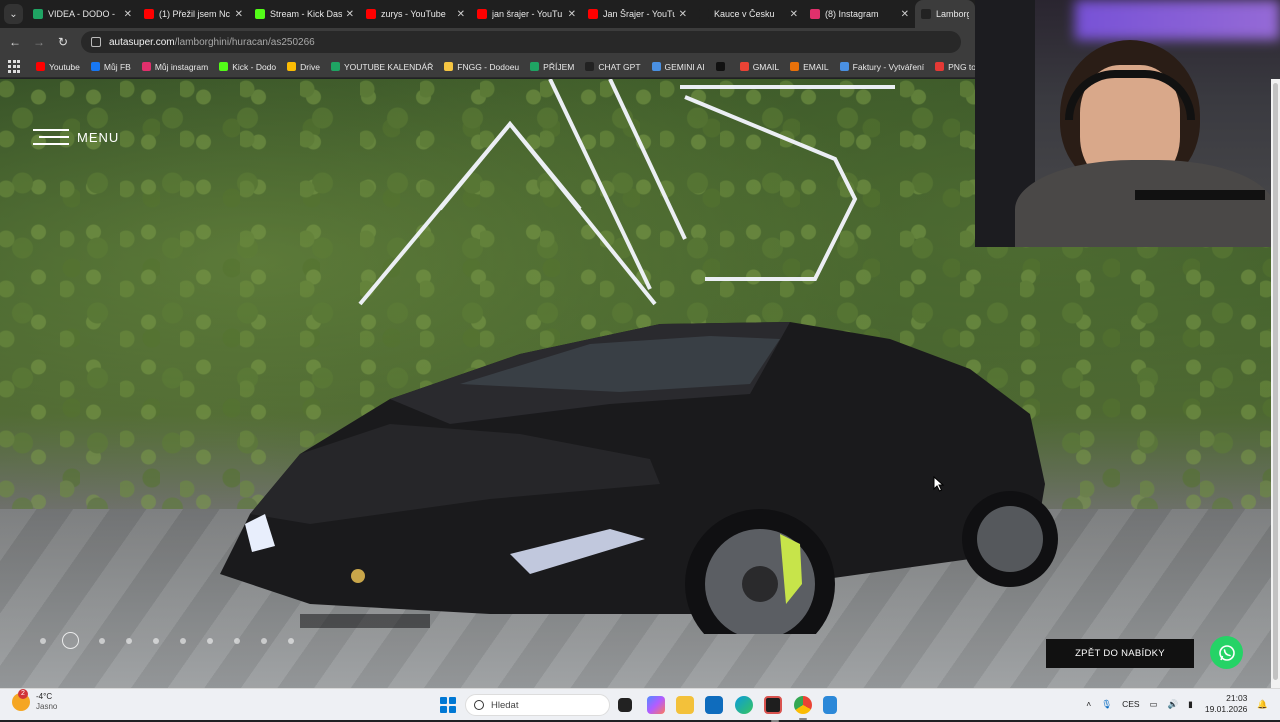 The width and height of the screenshot is (1280, 722). What do you see at coordinates (304, 14) in the screenshot?
I see `browser-tab: Stream - Kick Das ✕` at bounding box center [304, 14].